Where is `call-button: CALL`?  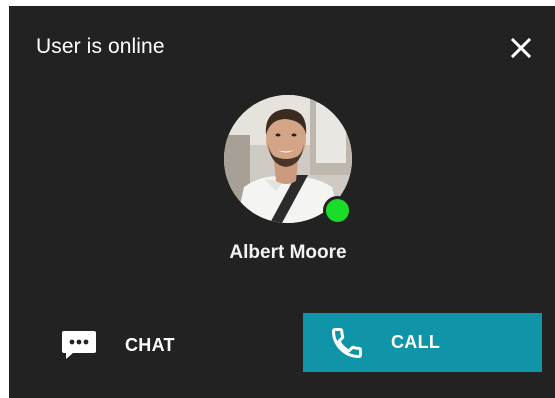 call-button: CALL is located at coordinates (422, 342).